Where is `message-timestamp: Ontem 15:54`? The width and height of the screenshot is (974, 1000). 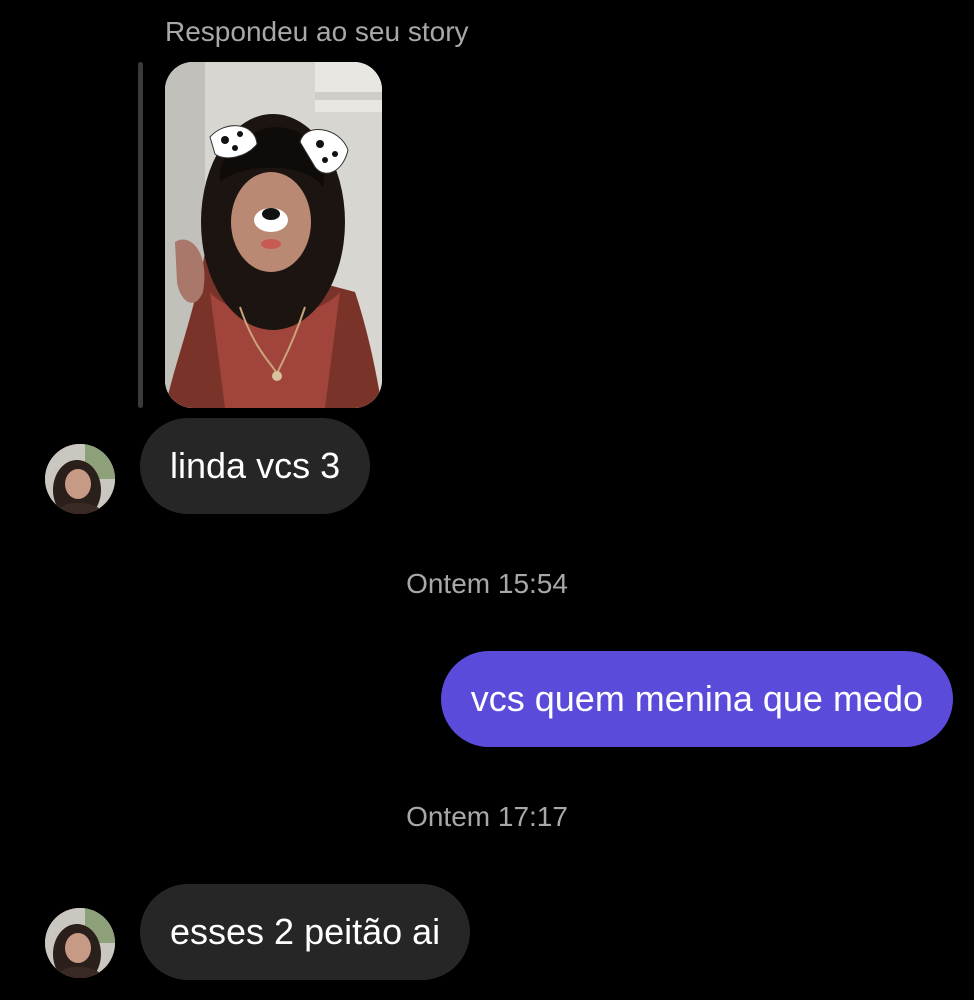 message-timestamp: Ontem 15:54 is located at coordinates (487, 583).